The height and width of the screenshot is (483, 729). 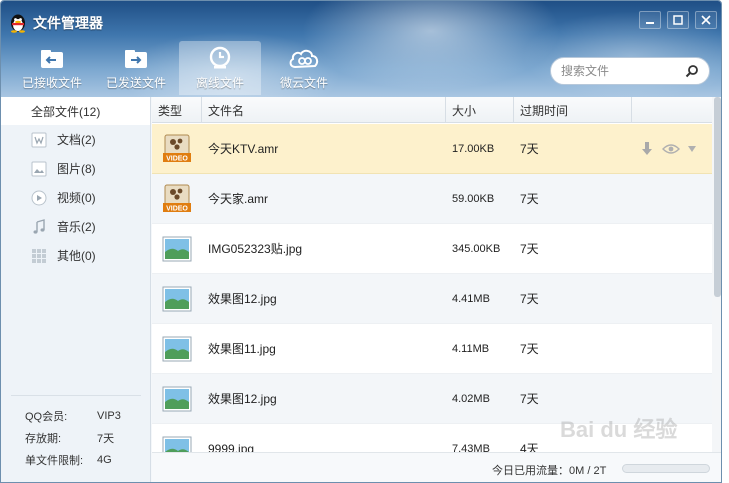 What do you see at coordinates (75, 139) in the screenshot?
I see `sidebar-item-documents: 文档(2)` at bounding box center [75, 139].